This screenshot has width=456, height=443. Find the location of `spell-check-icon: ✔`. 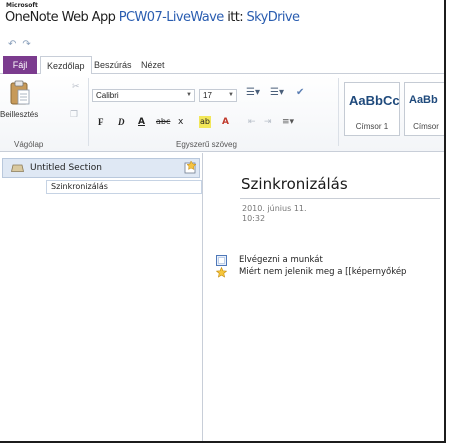

spell-check-icon: ✔ is located at coordinates (300, 92).